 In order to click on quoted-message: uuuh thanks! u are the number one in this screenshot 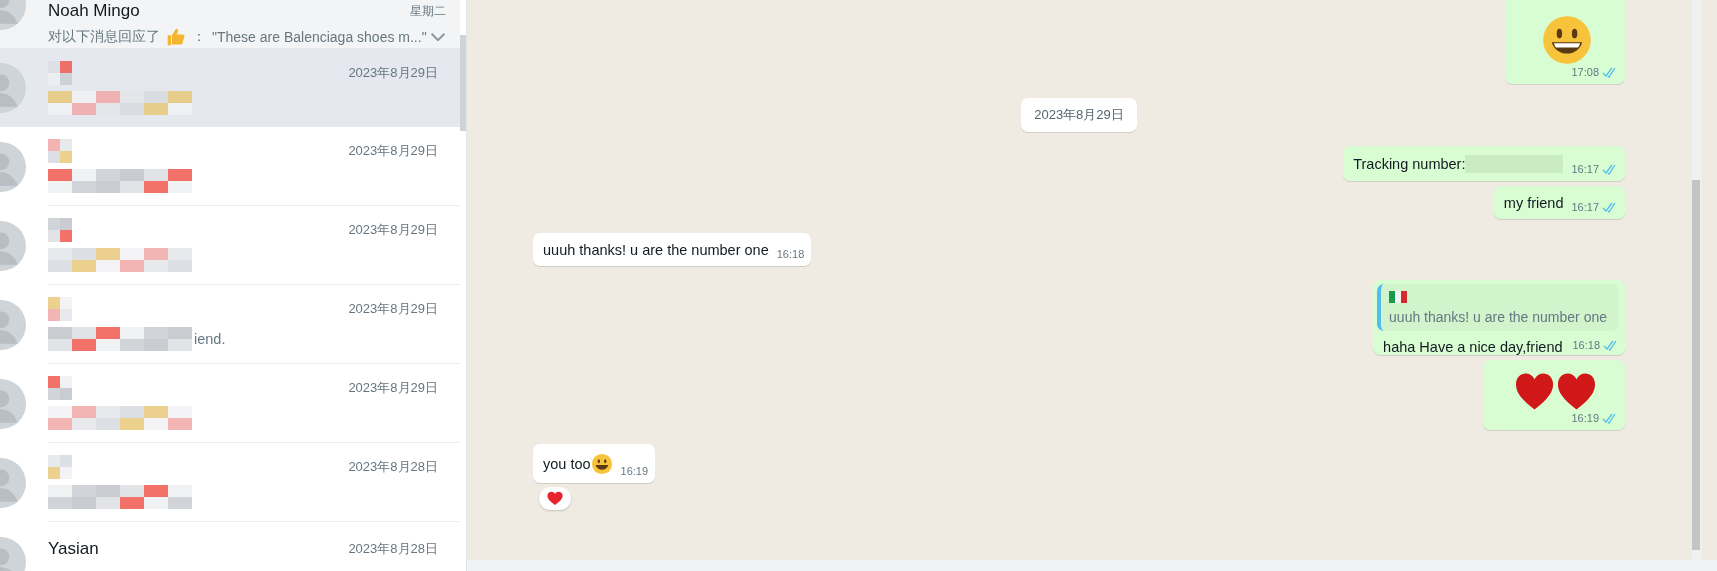, I will do `click(1498, 307)`.